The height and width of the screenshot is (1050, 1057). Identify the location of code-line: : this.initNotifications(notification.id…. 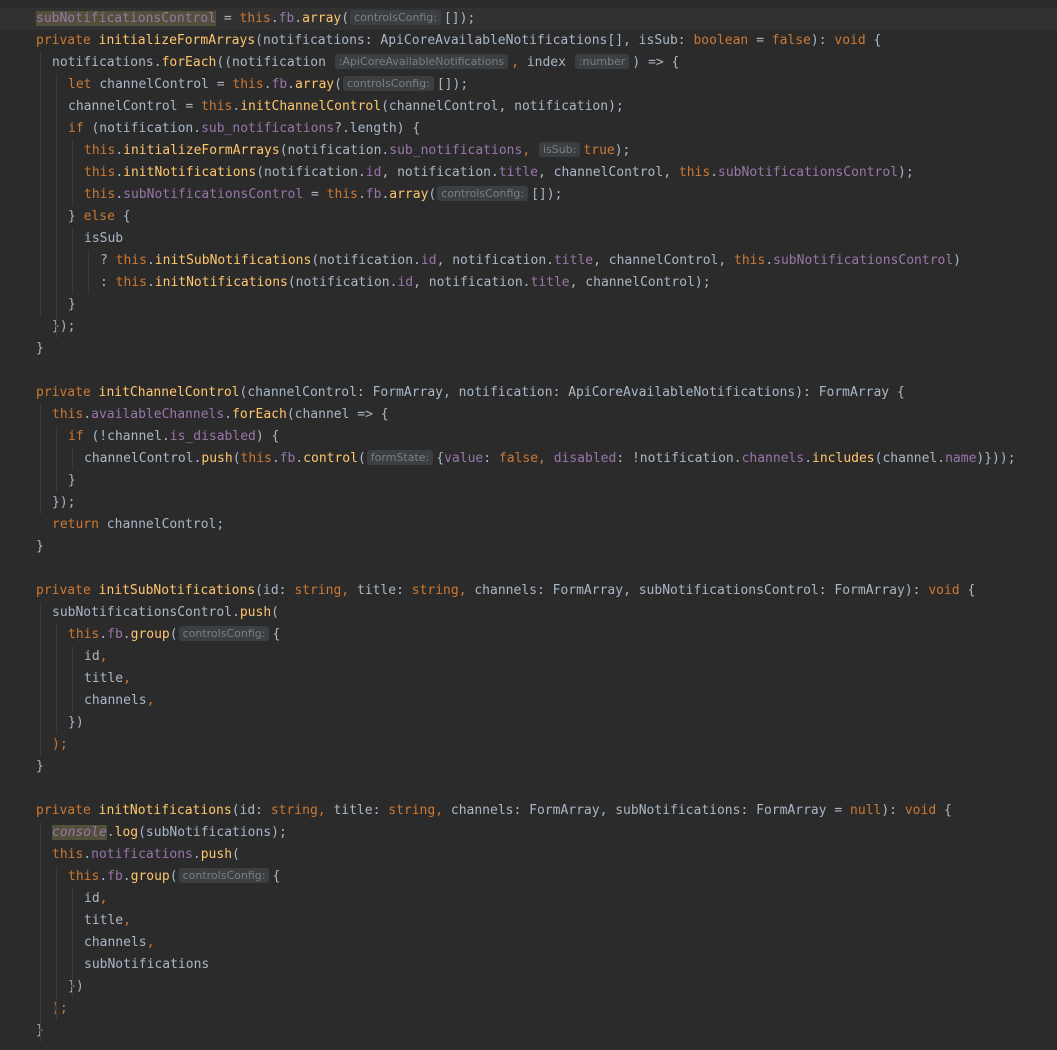
(528, 283).